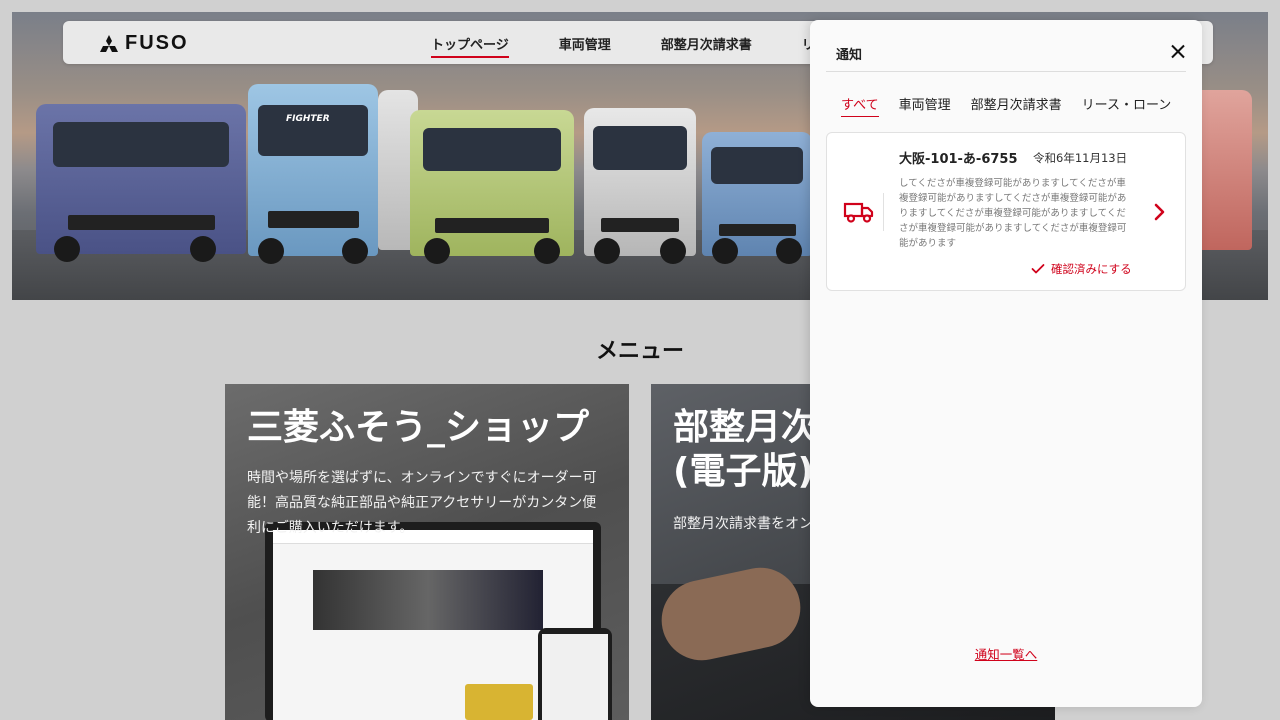 This screenshot has height=720, width=1280. I want to click on mark-as-read-label: 確認済みにする, so click(1091, 269).